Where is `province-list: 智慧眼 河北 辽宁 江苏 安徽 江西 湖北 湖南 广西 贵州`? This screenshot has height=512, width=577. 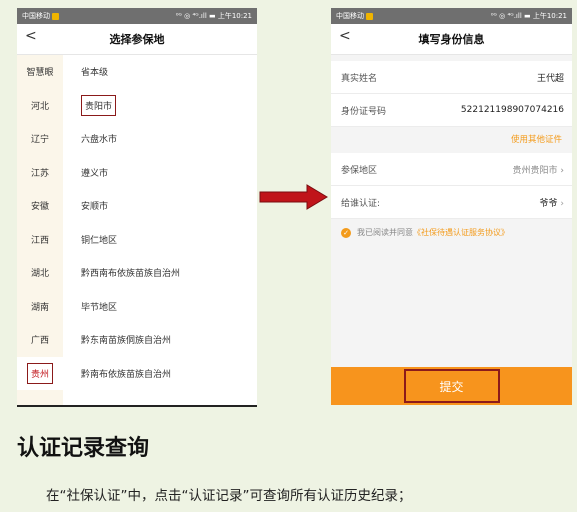 province-list: 智慧眼 河北 辽宁 江苏 安徽 江西 湖北 湖南 广西 贵州 is located at coordinates (40, 230).